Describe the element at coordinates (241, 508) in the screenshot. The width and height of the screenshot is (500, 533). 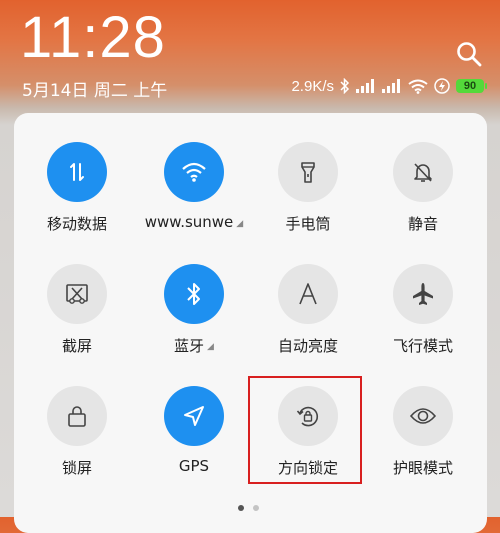
I see `page-dot-active` at that location.